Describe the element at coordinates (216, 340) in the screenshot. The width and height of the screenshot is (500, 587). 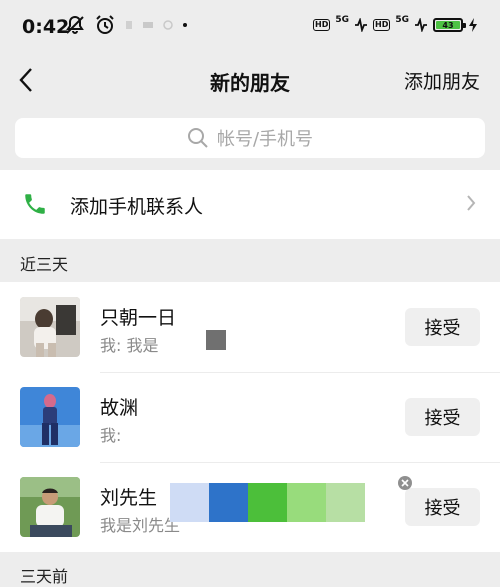
I see `gray-square` at that location.